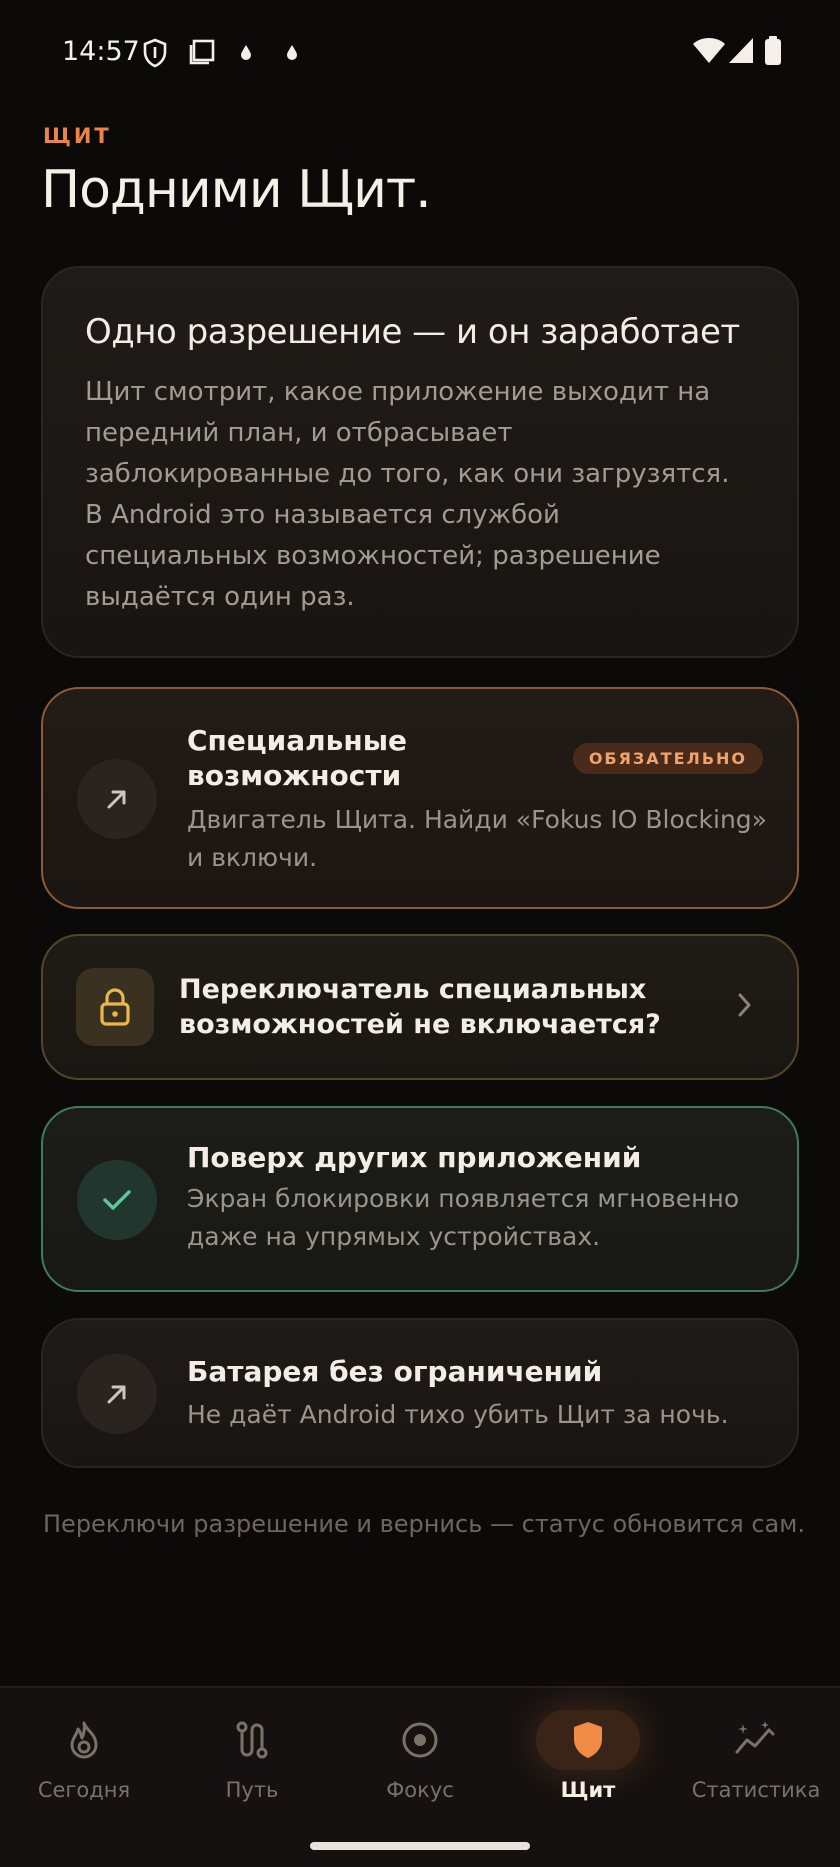  Describe the element at coordinates (741, 52) in the screenshot. I see `signal-icon` at that location.